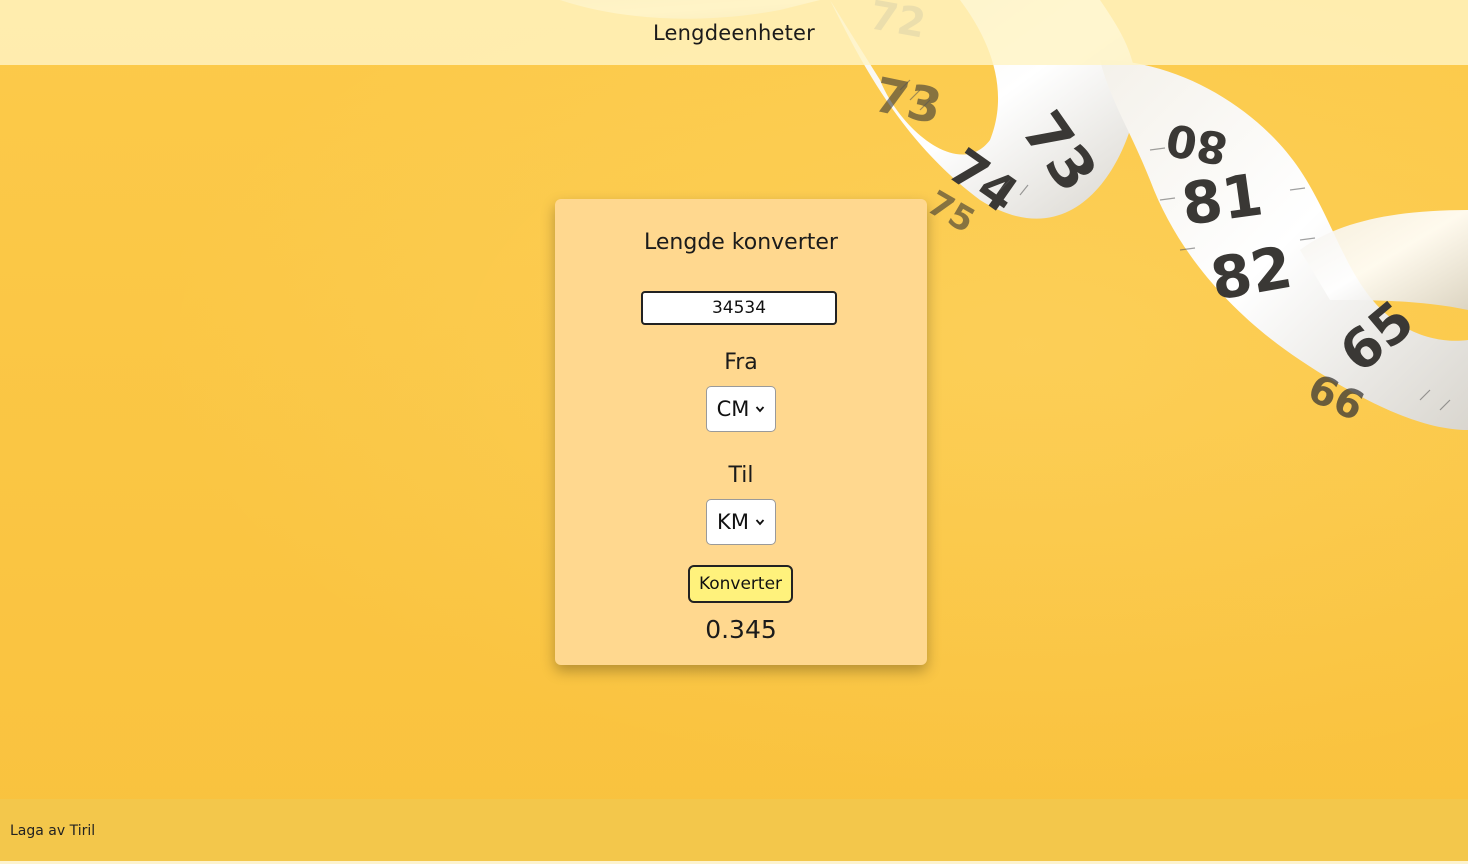 This screenshot has height=864, width=1468. Describe the element at coordinates (741, 475) in the screenshot. I see `to-label: Til` at that location.